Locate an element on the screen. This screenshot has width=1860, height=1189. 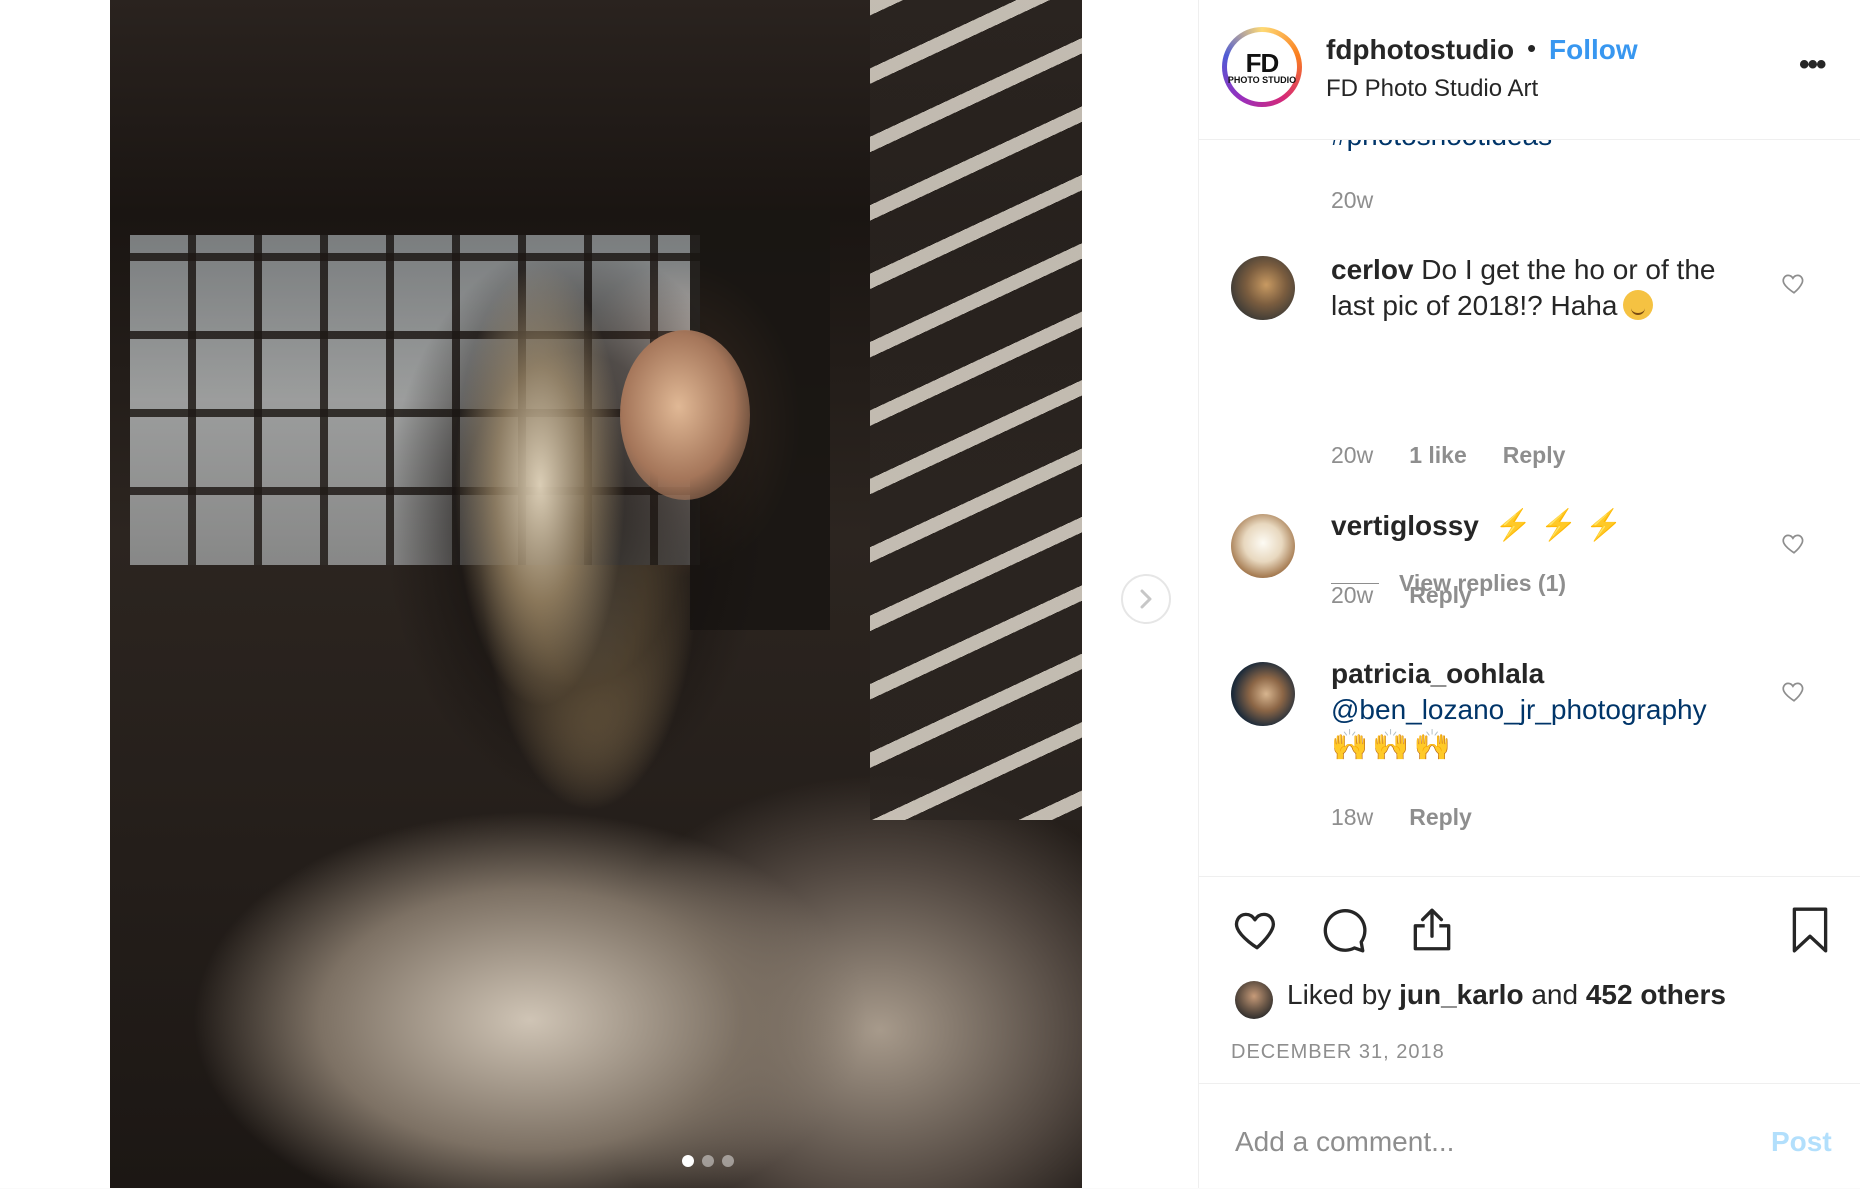
profile-avatar: FD PHOTO STUDIO is located at coordinates (1262, 67).